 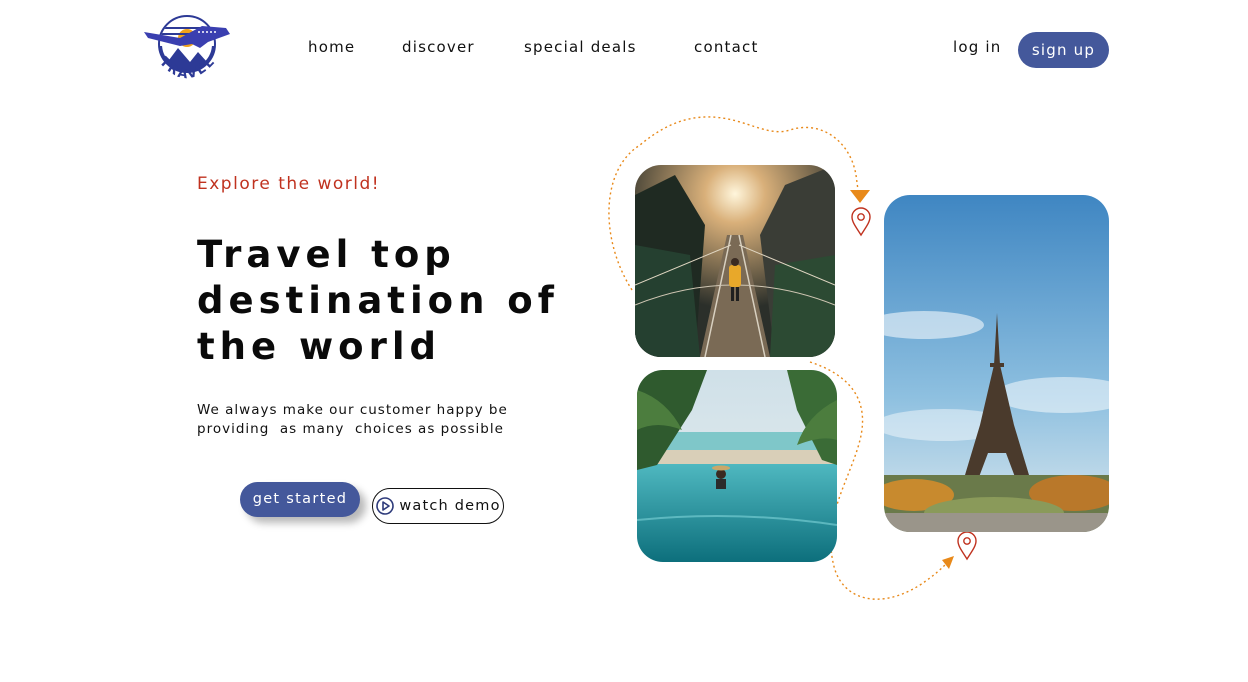 I want to click on headline-line: the world, so click(x=319, y=346).